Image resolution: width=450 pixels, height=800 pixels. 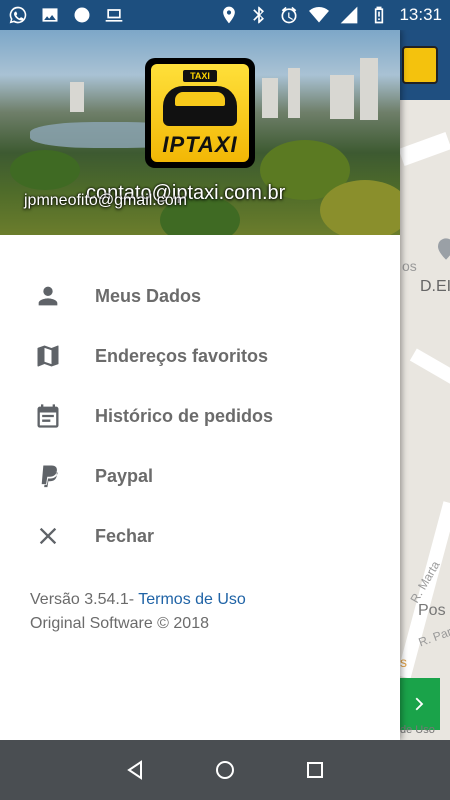 I want to click on map-appbar, so click(x=425, y=65).